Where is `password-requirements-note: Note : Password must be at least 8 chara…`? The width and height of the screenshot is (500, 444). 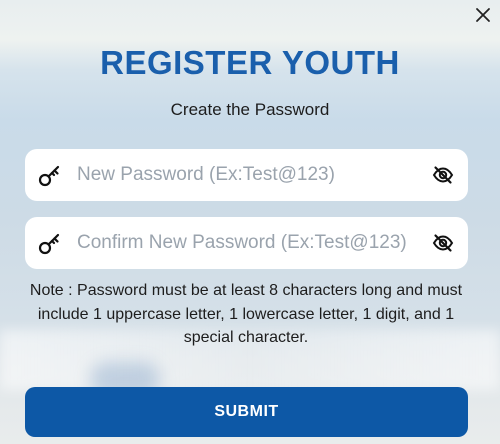
password-requirements-note: Note : Password must be at least 8 chara… is located at coordinates (246, 314).